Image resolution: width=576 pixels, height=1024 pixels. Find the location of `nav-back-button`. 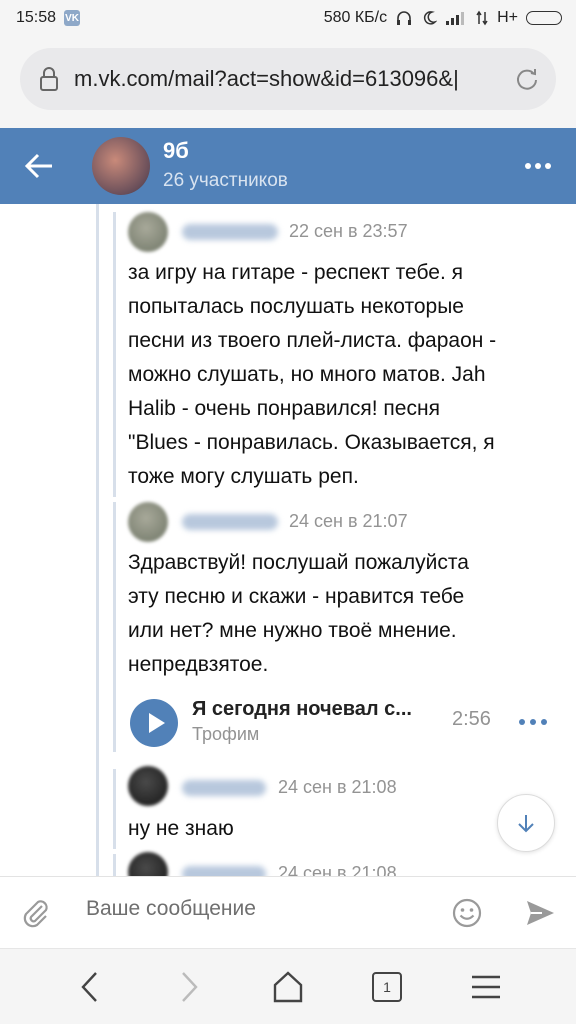

nav-back-button is located at coordinates (90, 987).